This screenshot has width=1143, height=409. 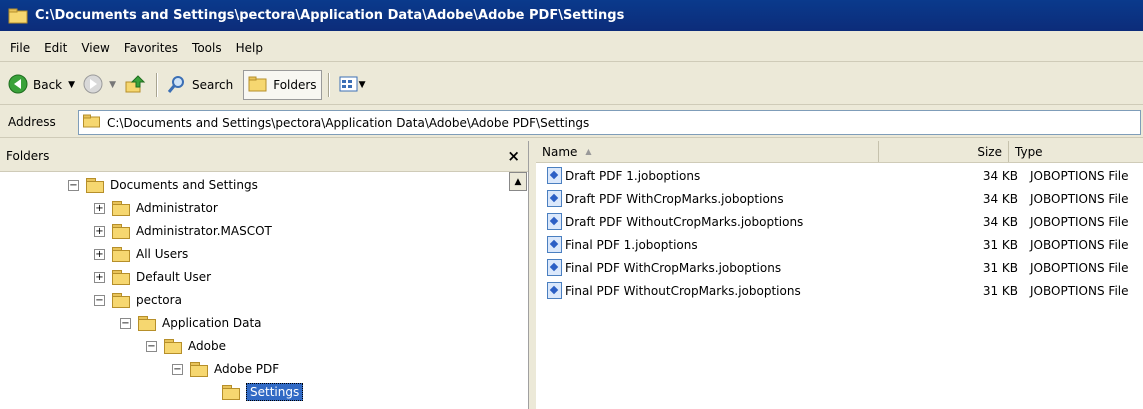 I want to click on views-dropdown-icon: ▼, so click(x=362, y=85).